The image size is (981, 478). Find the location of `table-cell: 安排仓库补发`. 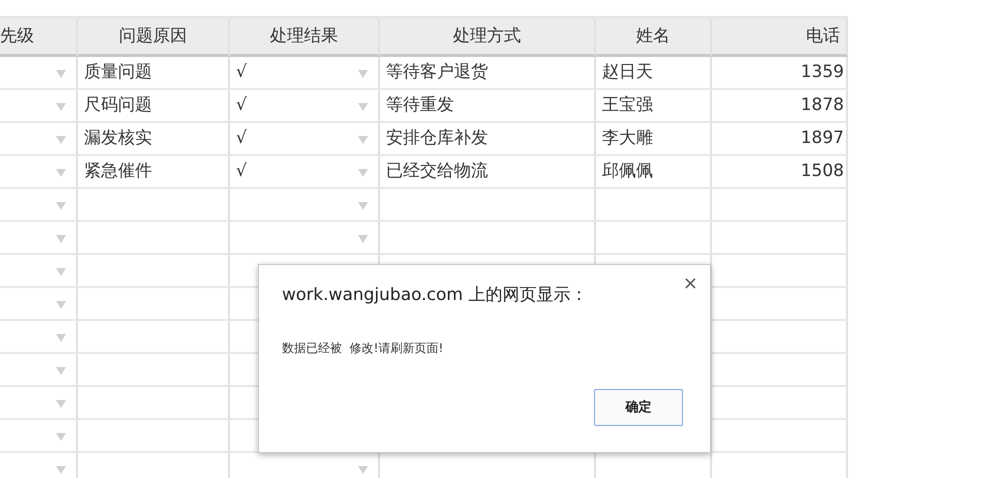

table-cell: 安排仓库补发 is located at coordinates (488, 139).